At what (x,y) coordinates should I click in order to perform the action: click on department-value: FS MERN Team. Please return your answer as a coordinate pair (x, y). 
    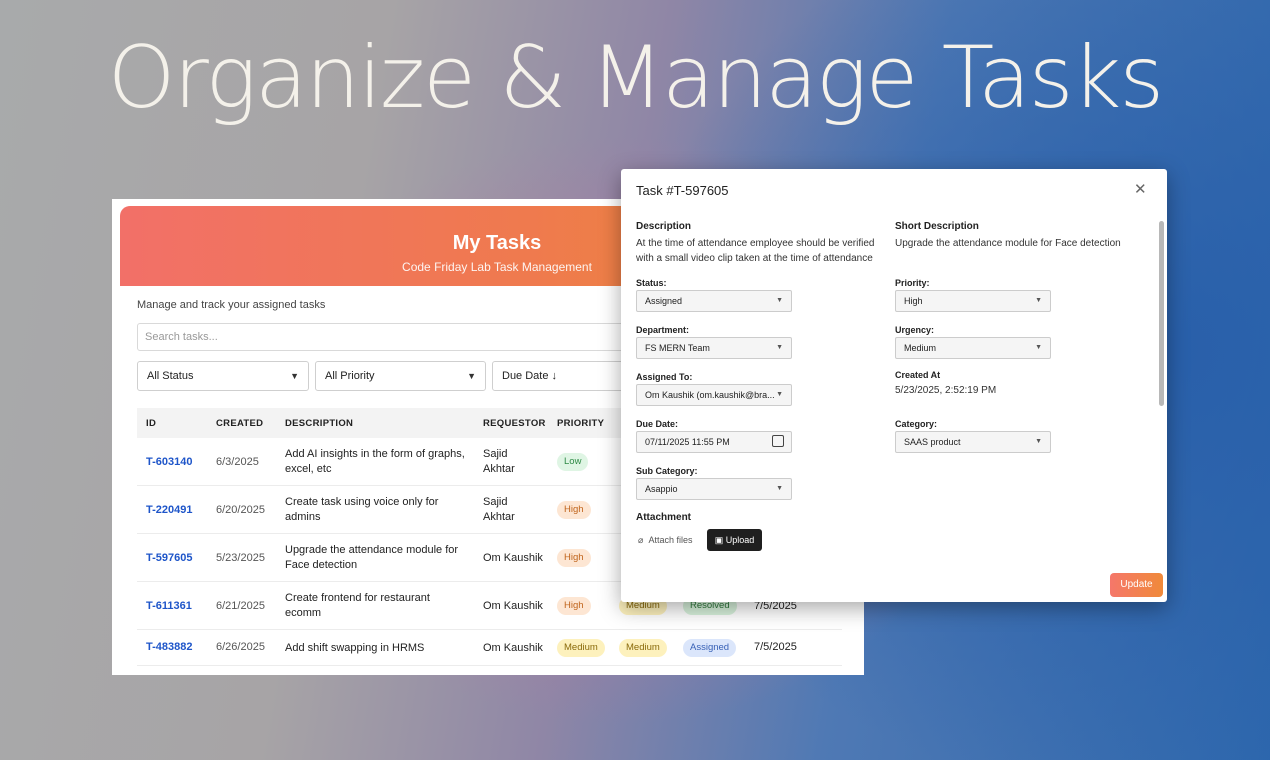
    Looking at the image, I should click on (677, 348).